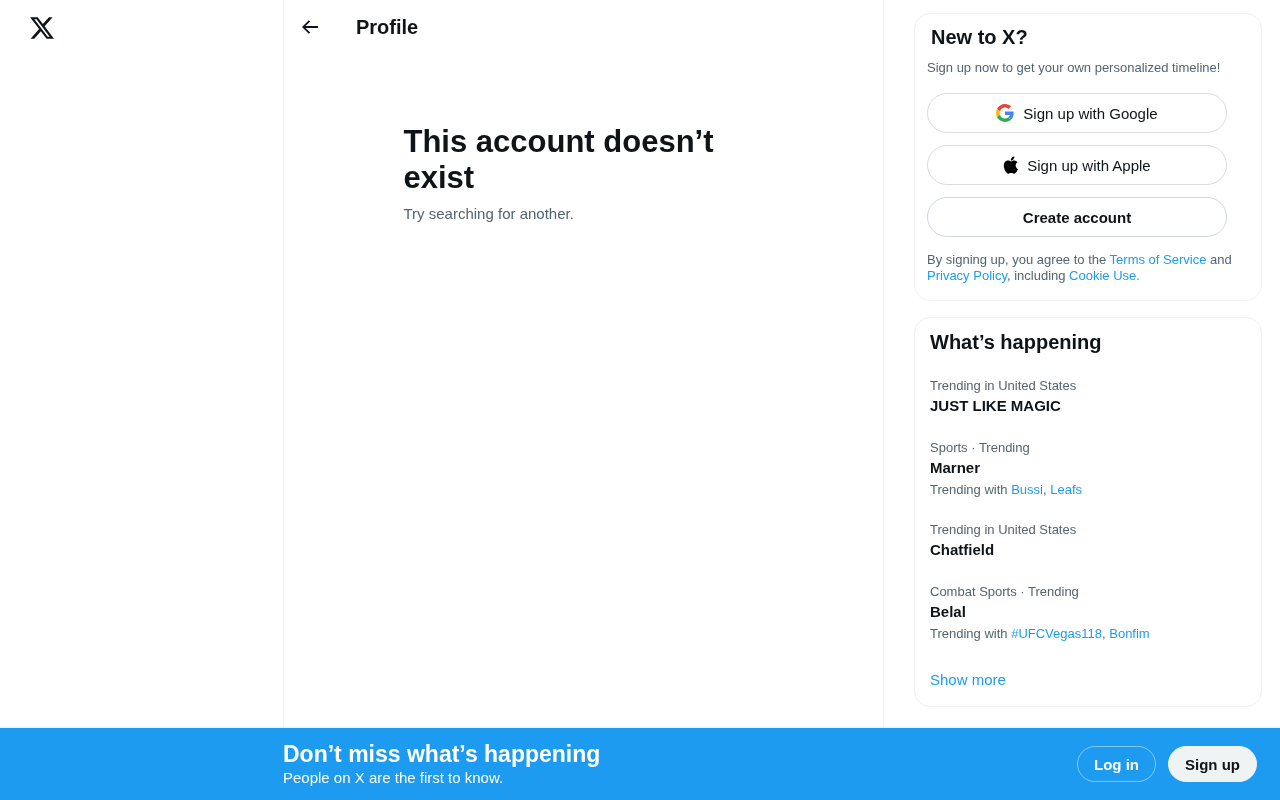 This screenshot has height=800, width=1280. What do you see at coordinates (1056, 633) in the screenshot?
I see `topic-link: #UFCVegas118` at bounding box center [1056, 633].